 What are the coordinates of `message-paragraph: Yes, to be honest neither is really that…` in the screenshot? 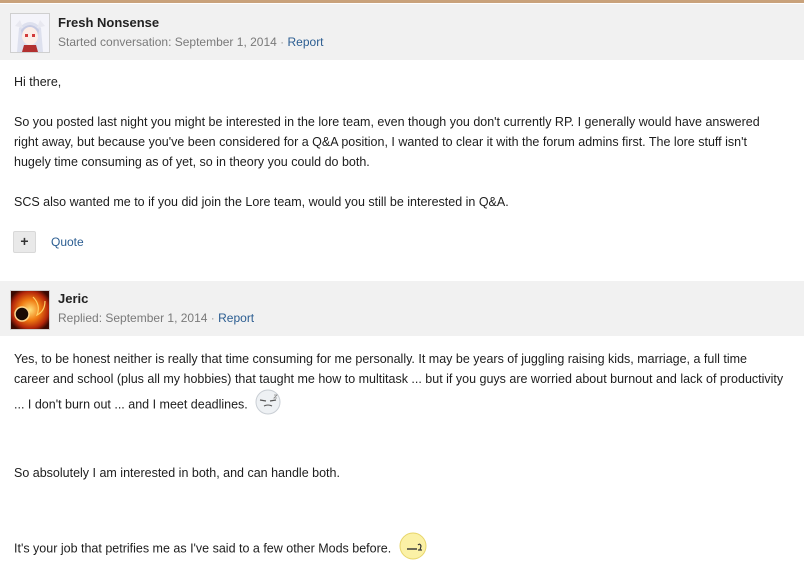 It's located at (399, 385).